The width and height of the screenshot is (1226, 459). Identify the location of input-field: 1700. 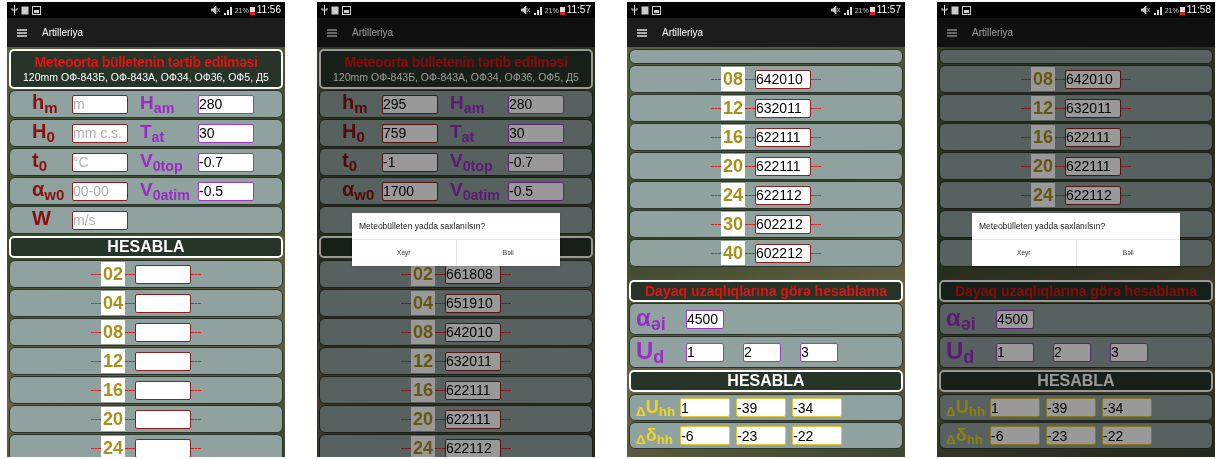
(410, 191).